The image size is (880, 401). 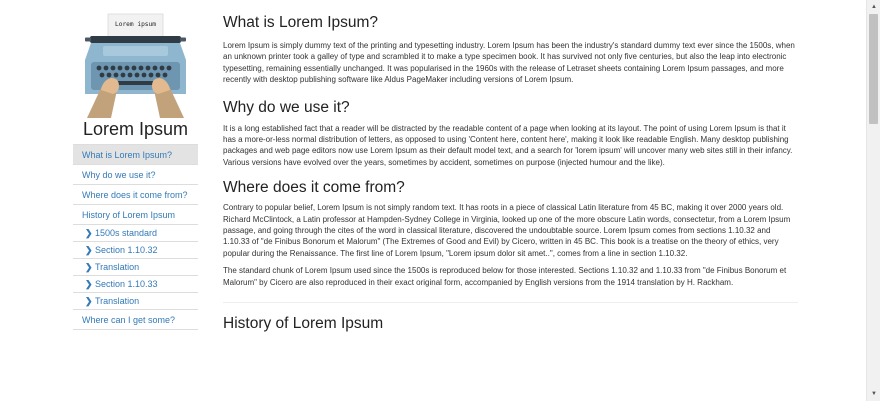 I want to click on sidebar-subitem-label: Section 1.10.32, so click(x=126, y=249).